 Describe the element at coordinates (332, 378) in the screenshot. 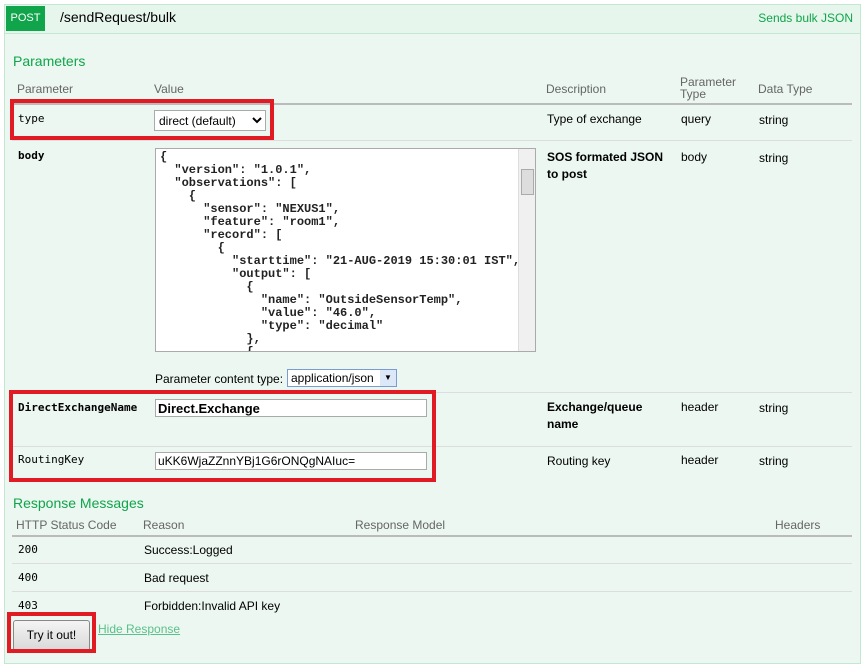

I see `content-type-value: application/json` at that location.